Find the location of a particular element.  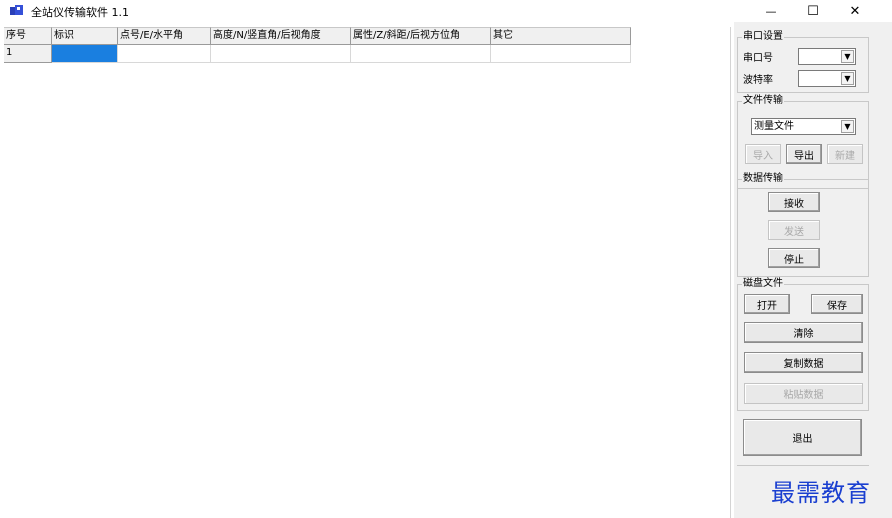

watermark-text: 最需教育 is located at coordinates (821, 493).